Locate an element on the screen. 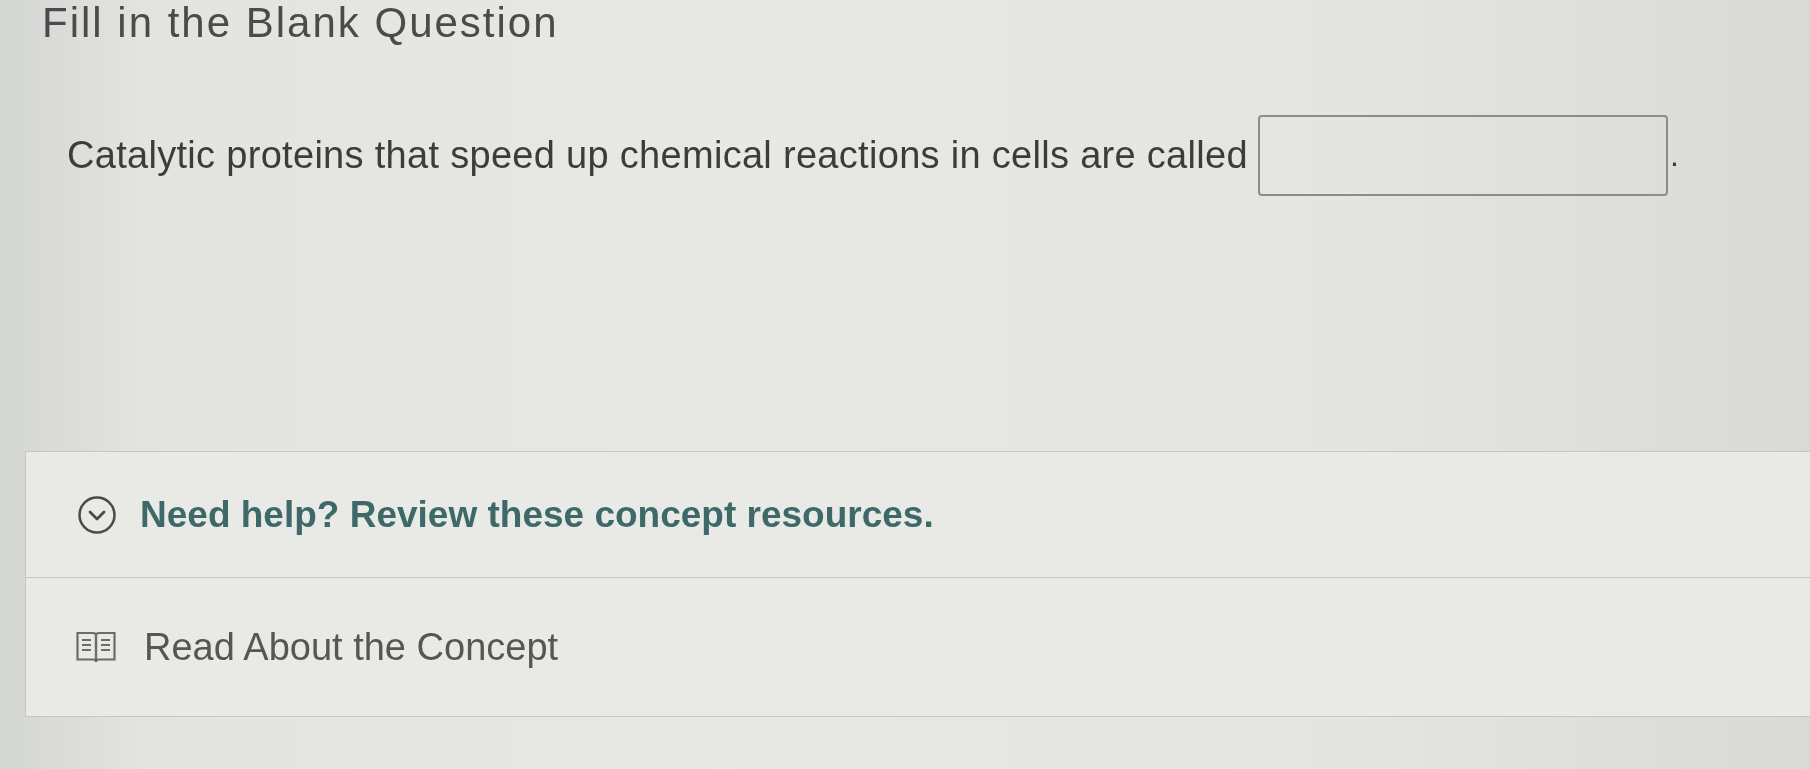 This screenshot has height=769, width=1810. resource-link: Read About the Concept is located at coordinates (317, 647).